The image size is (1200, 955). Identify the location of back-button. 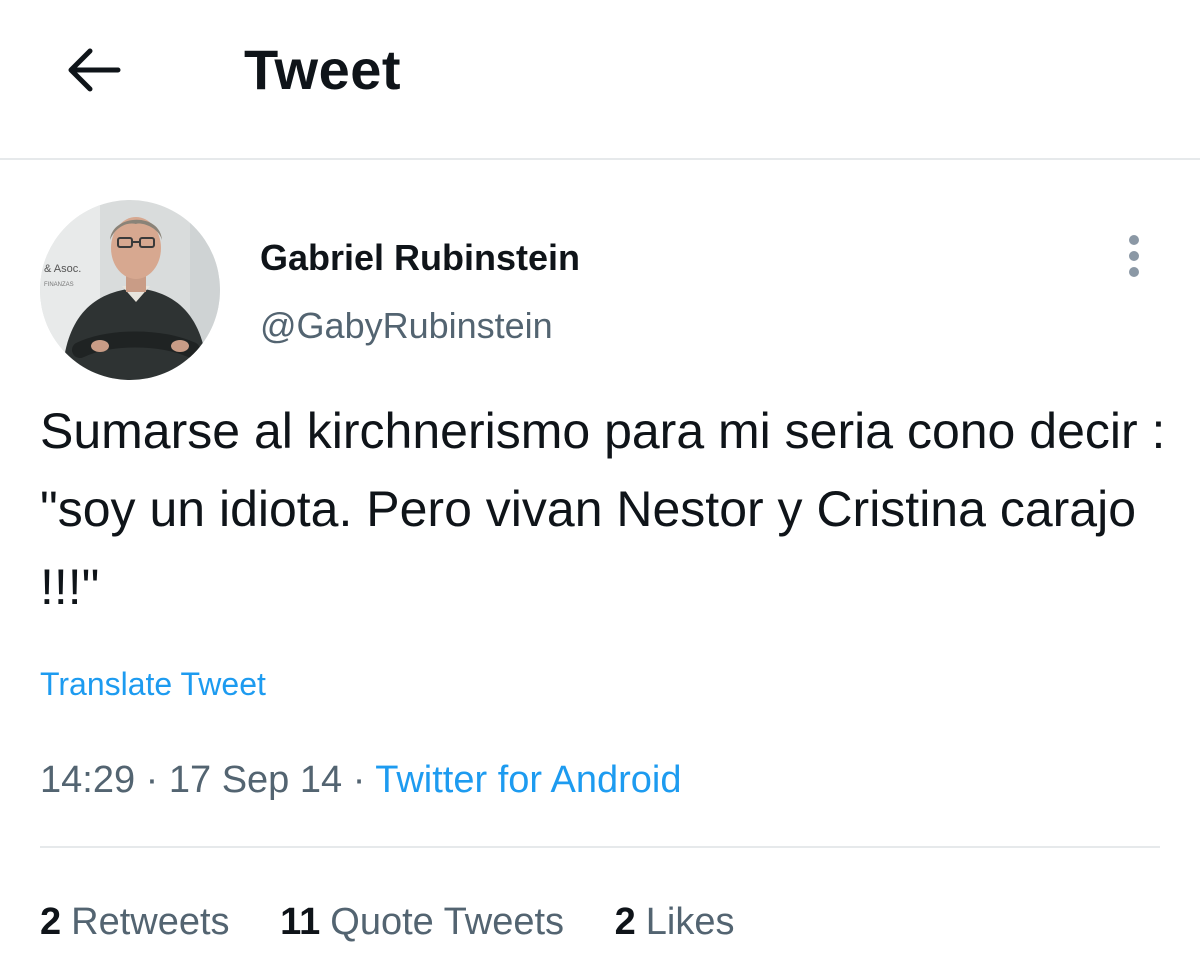
(94, 70).